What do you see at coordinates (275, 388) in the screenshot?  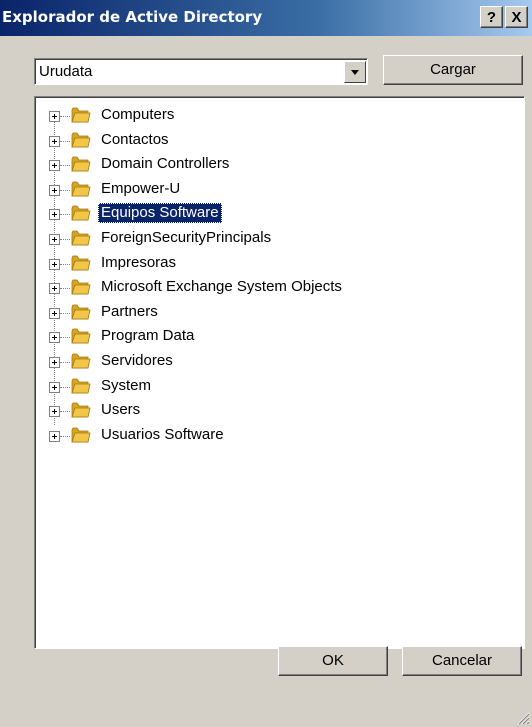 I see `tree-node: System` at bounding box center [275, 388].